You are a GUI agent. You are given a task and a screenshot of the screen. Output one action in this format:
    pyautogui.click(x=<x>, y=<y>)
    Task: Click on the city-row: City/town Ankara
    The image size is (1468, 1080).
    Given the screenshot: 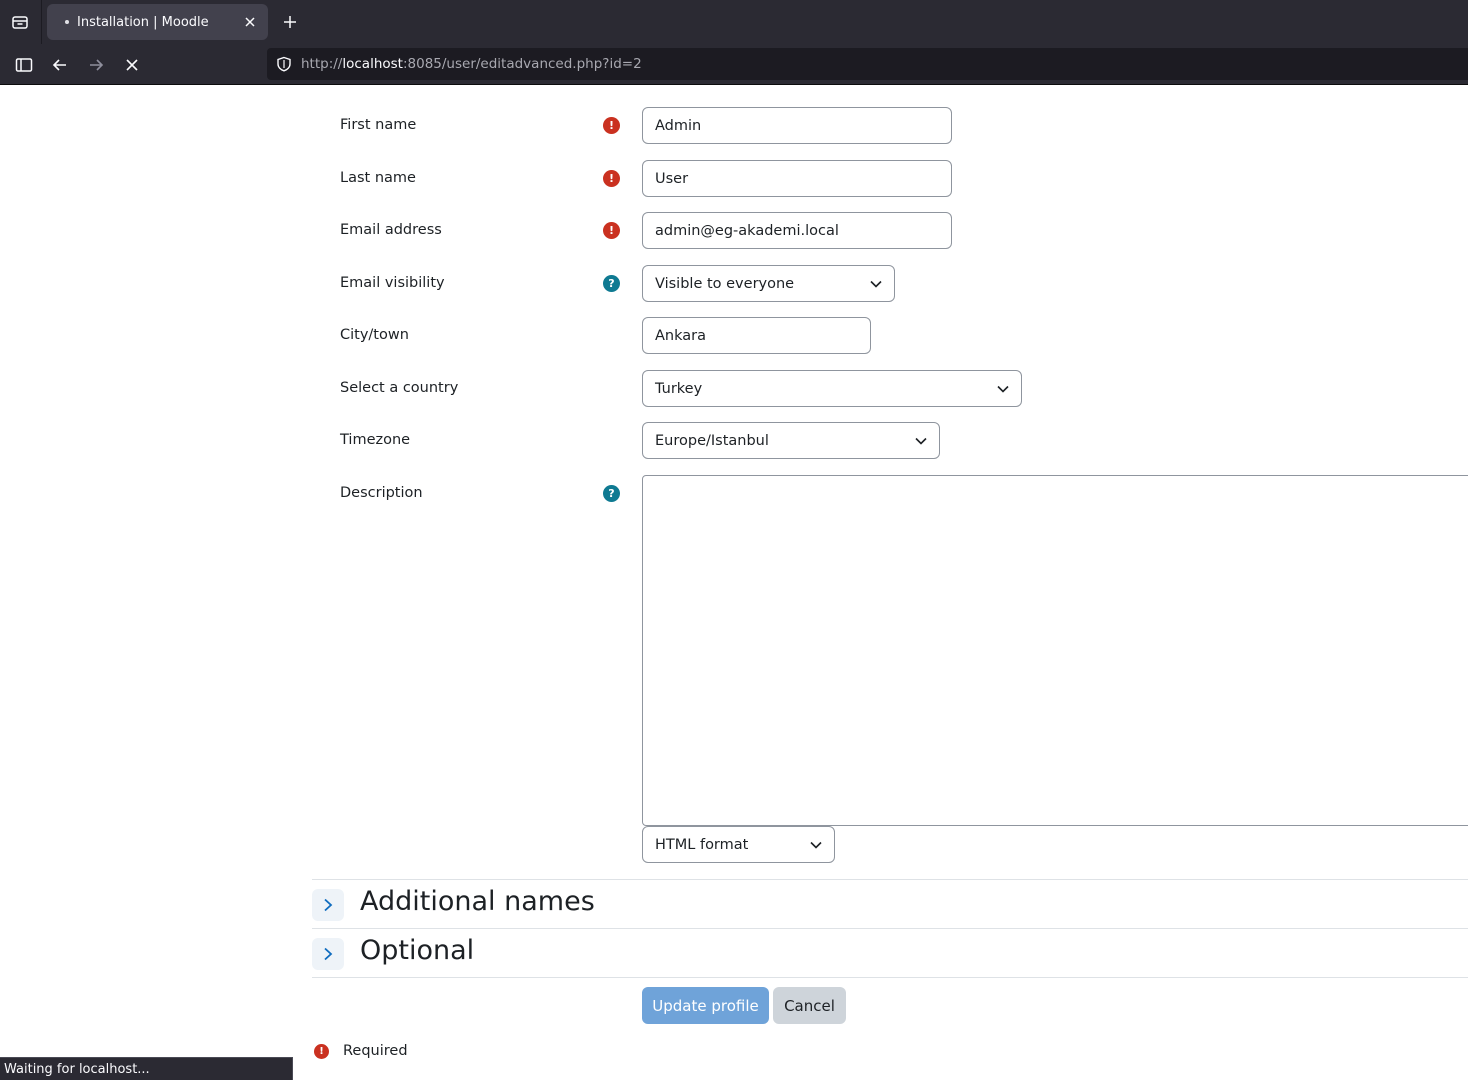 What is the action you would take?
    pyautogui.click(x=904, y=336)
    